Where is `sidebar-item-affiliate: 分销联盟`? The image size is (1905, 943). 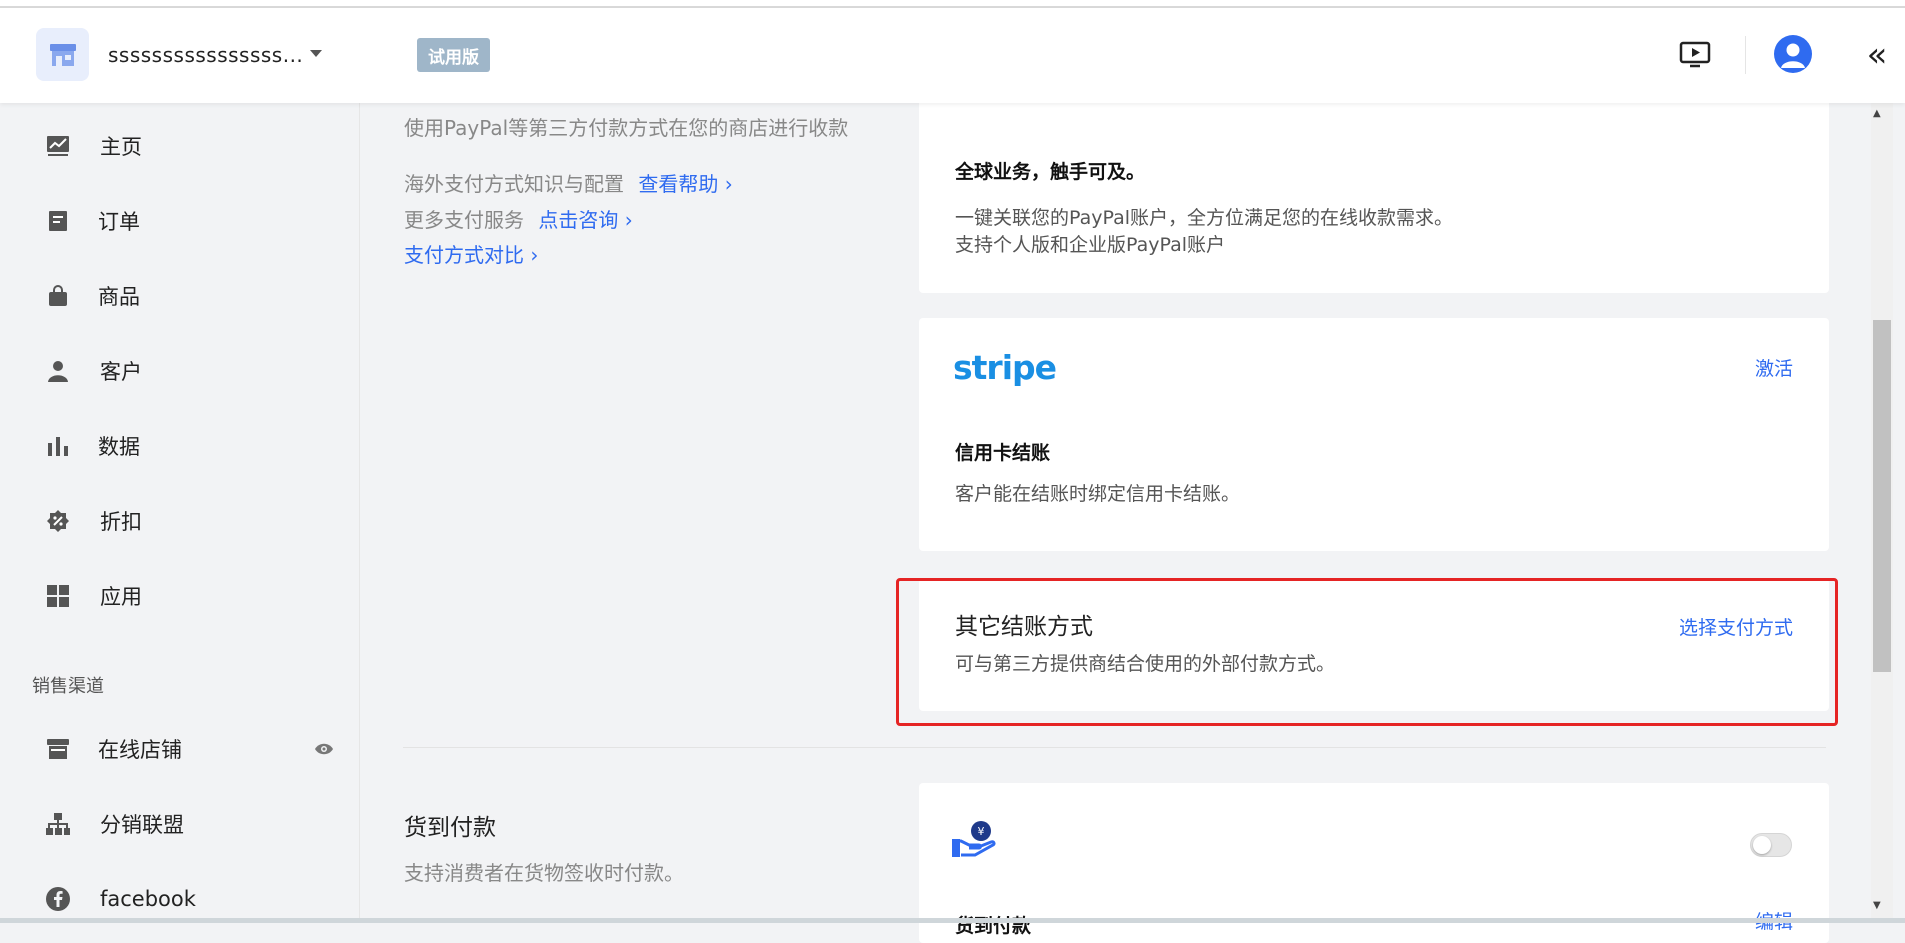
sidebar-item-affiliate: 分销联盟 is located at coordinates (180, 824).